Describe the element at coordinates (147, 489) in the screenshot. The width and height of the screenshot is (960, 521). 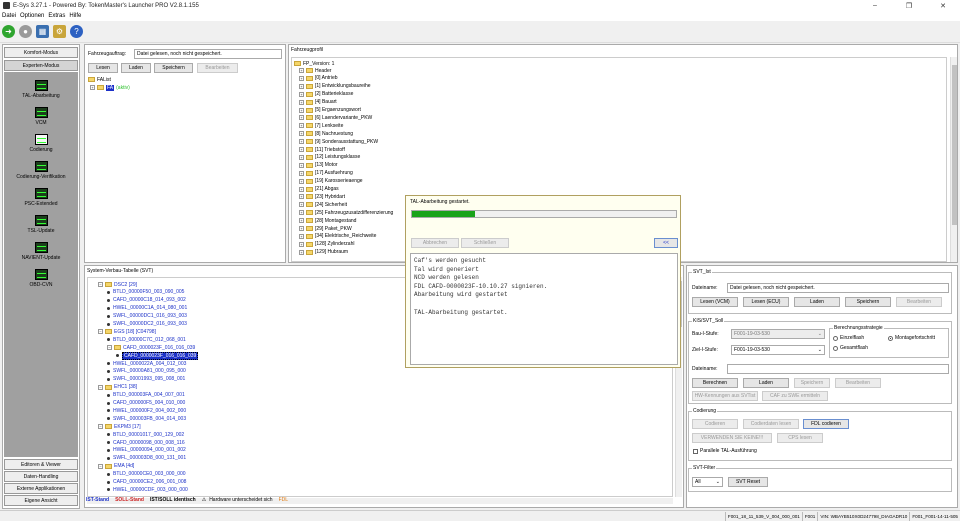
I see `svt-sw-row: HWEL_00000CDF_003_000_000` at that location.